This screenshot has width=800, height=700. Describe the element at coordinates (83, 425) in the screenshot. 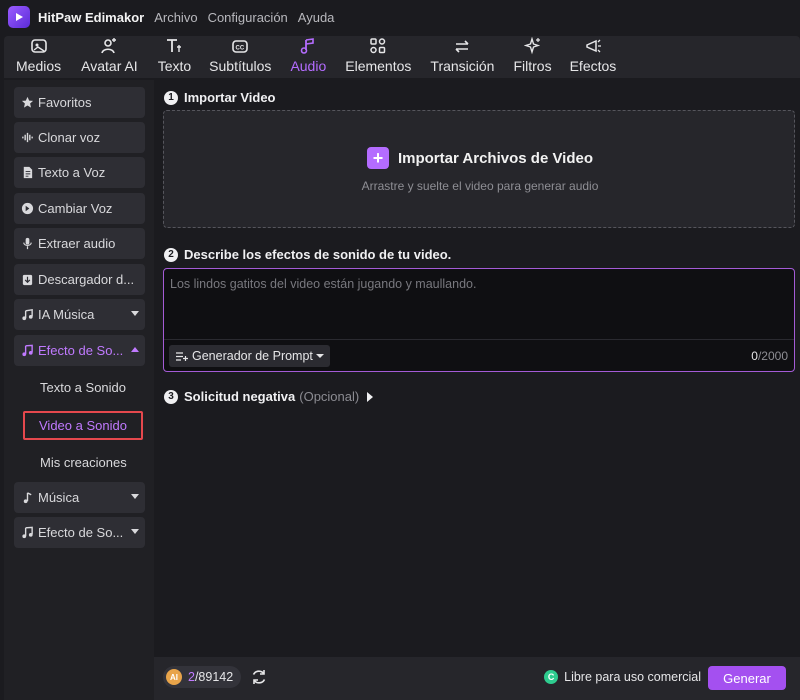

I see `subitem-video-a-sonido: Video a Sonido` at that location.